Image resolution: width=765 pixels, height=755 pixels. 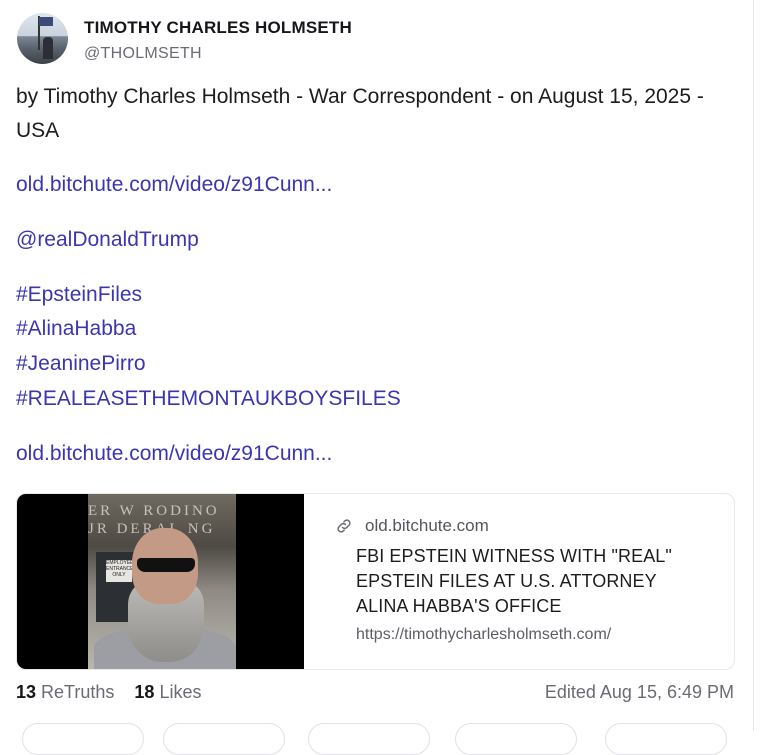 I want to click on retruths-count-button: 13 ReTruths, so click(x=65, y=692).